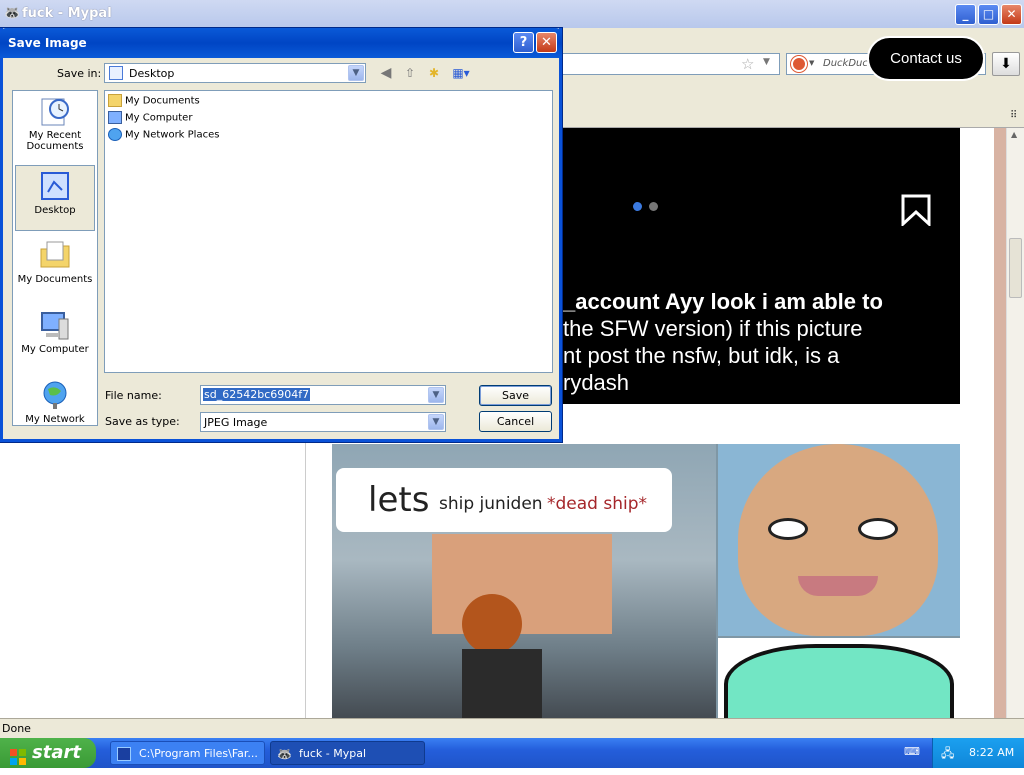 The width and height of the screenshot is (1024, 775). Describe the element at coordinates (799, 64) in the screenshot. I see `duckduckgo-icon` at that location.